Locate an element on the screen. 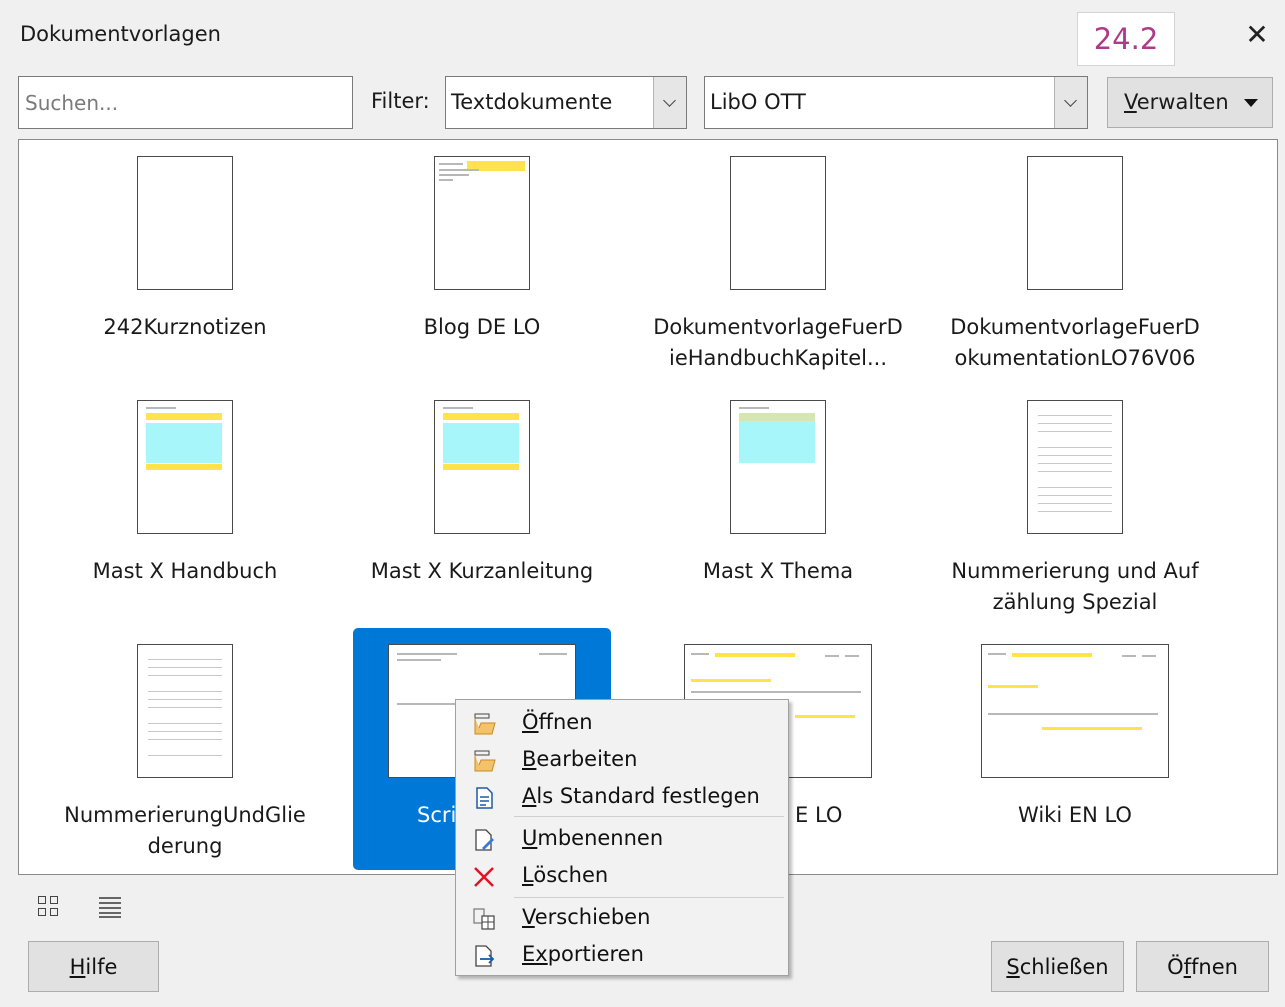  filter-label: Filter: is located at coordinates (400, 101).